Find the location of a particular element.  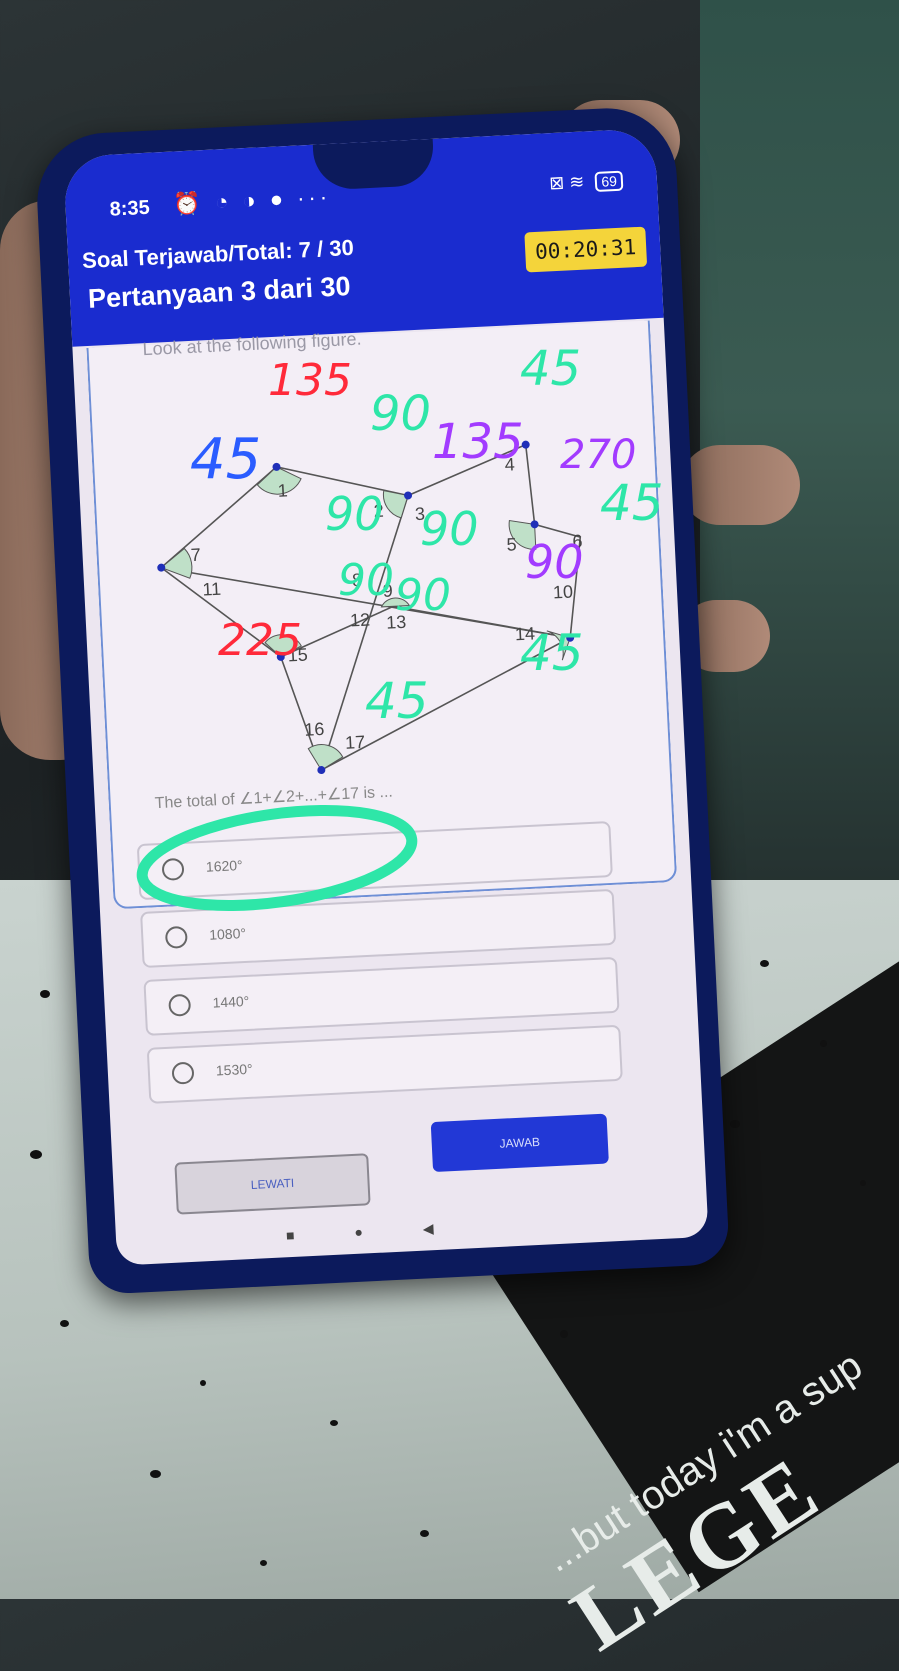

question-number: Pertanyaan 3 dari 30 is located at coordinates (219, 292).